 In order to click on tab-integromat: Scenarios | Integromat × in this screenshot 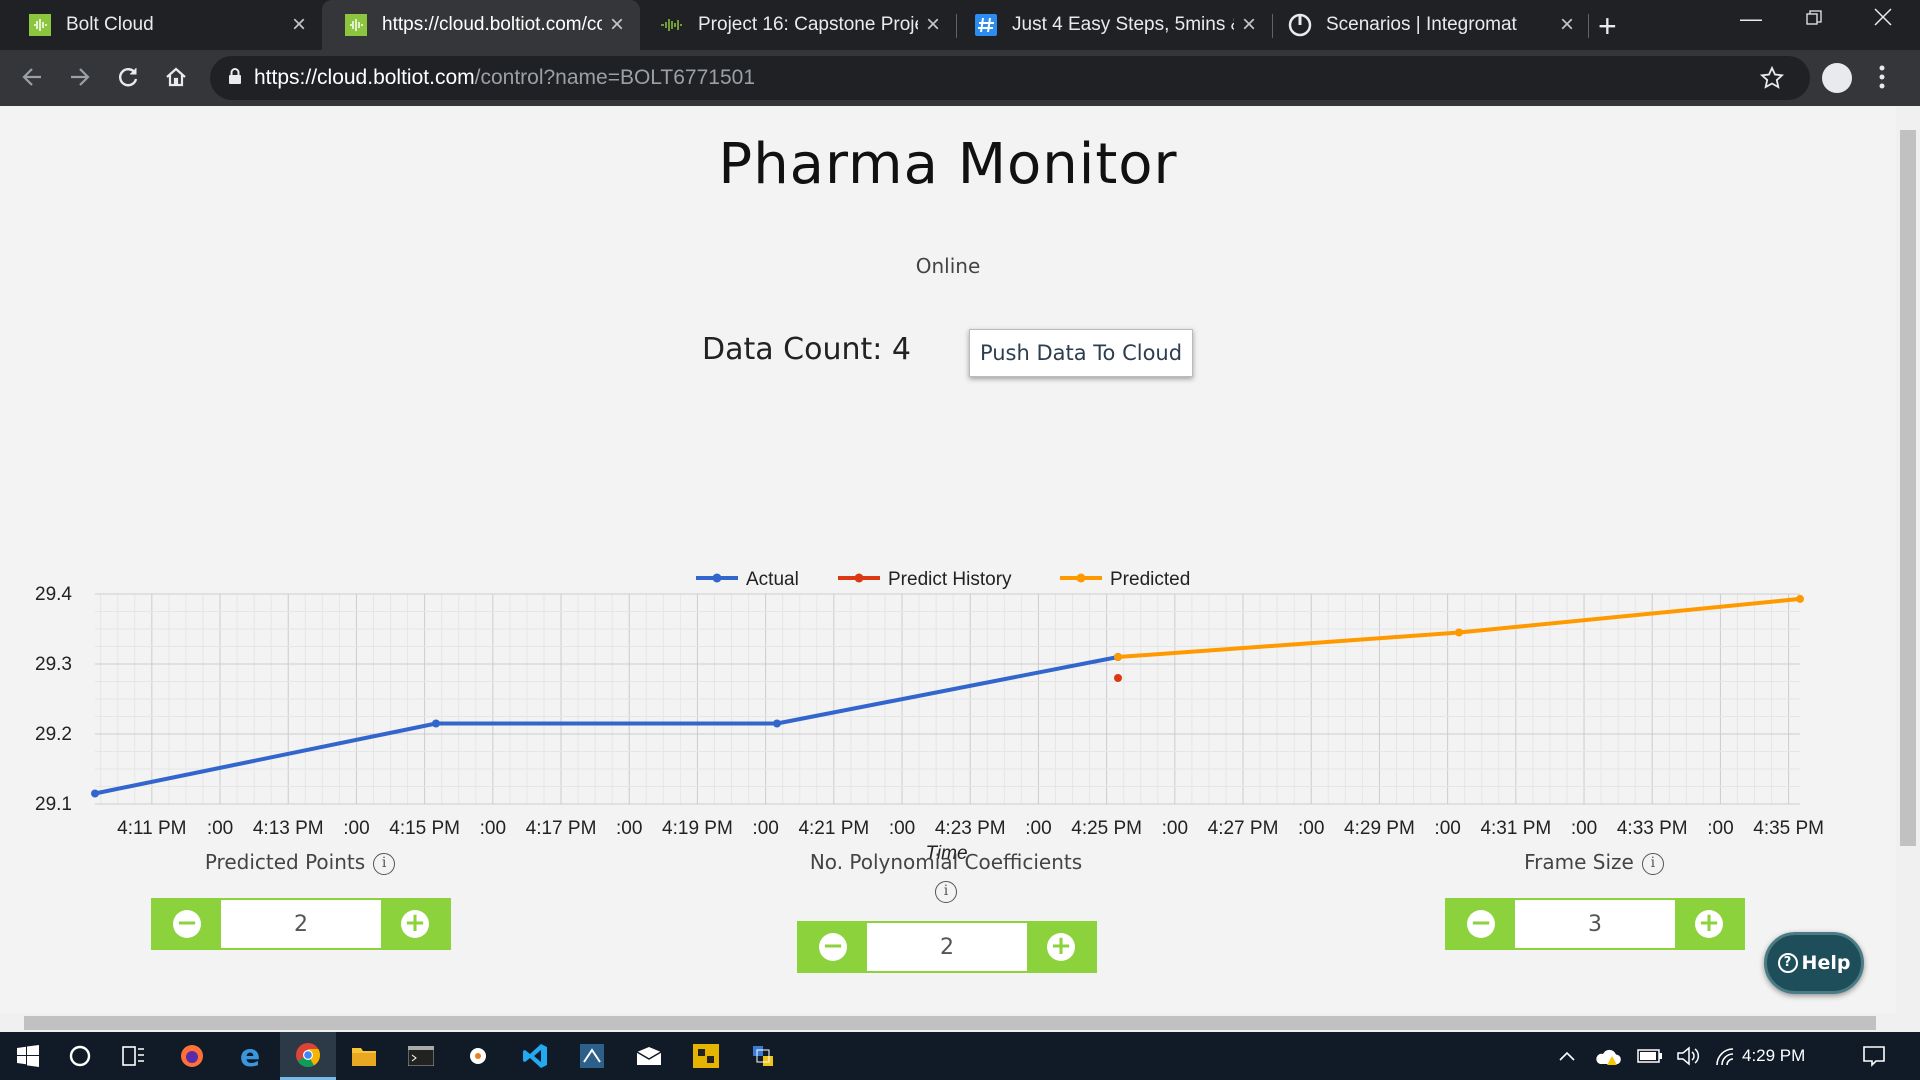, I will do `click(1431, 25)`.